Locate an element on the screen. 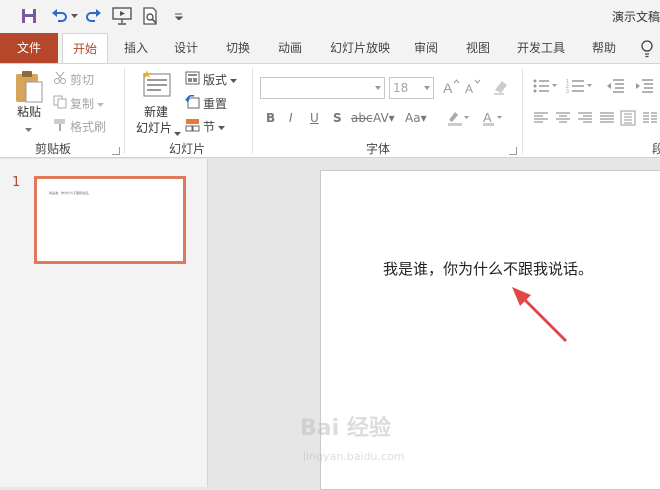 This screenshot has height=490, width=660. tab-animations: 动画 is located at coordinates (290, 48).